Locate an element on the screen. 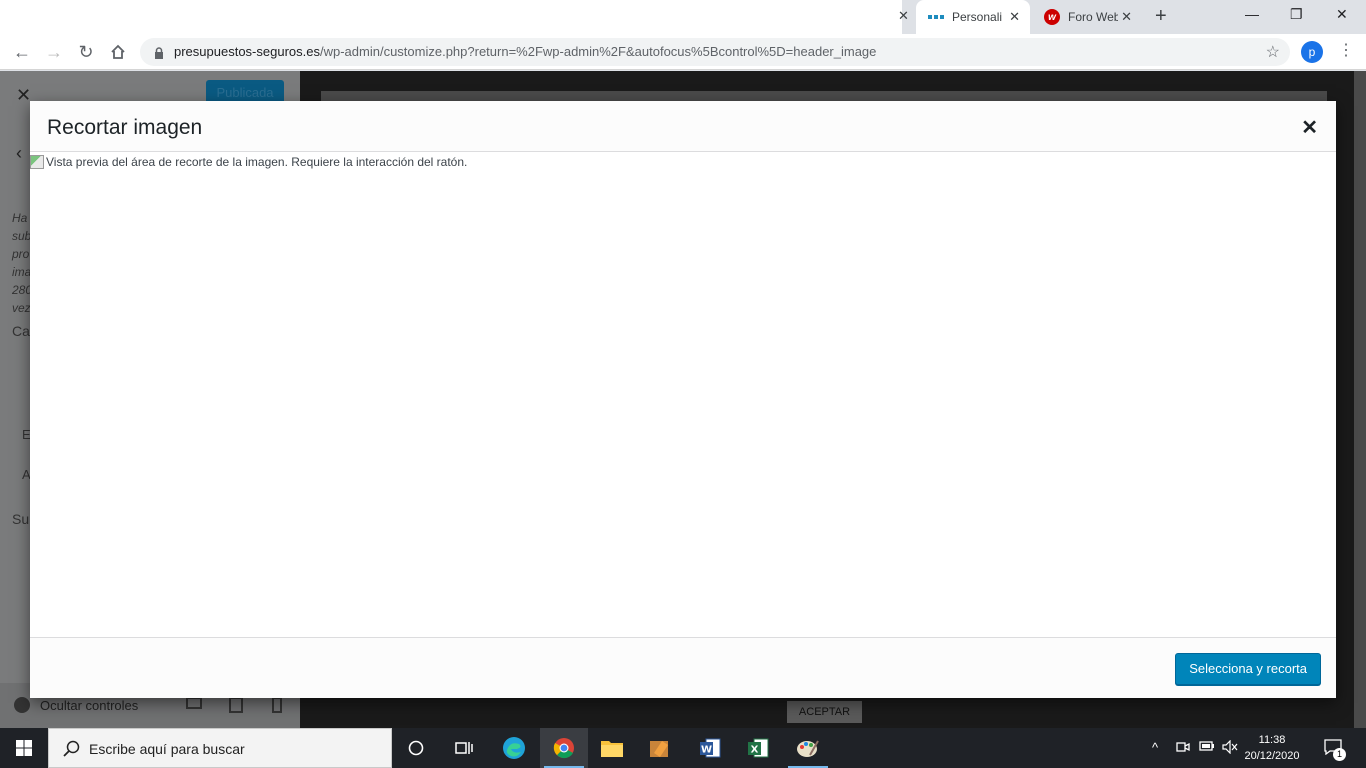  app-icon is located at coordinates (660, 748).